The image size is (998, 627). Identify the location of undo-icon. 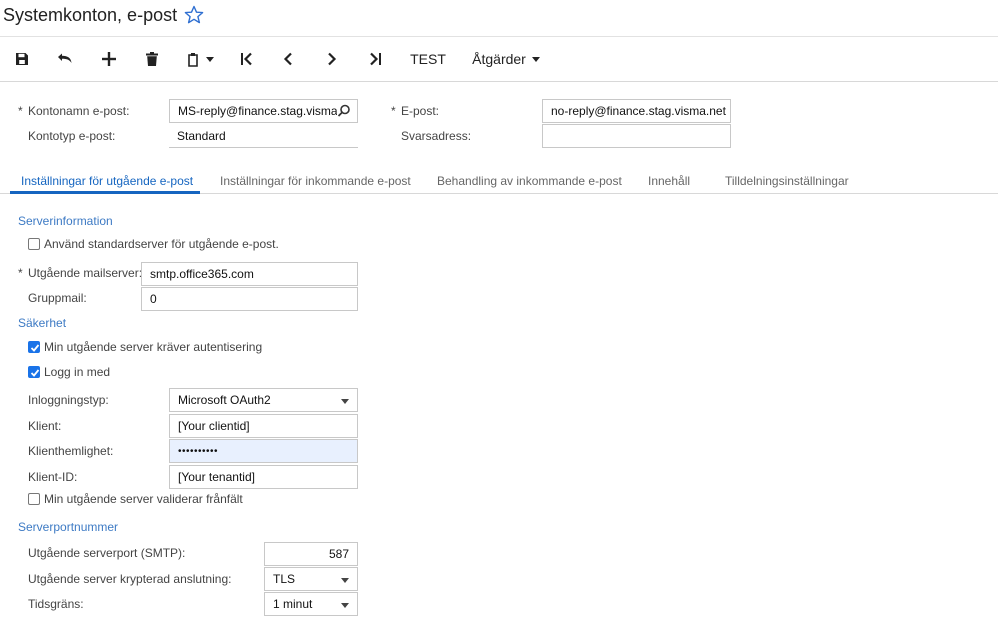
(65, 58).